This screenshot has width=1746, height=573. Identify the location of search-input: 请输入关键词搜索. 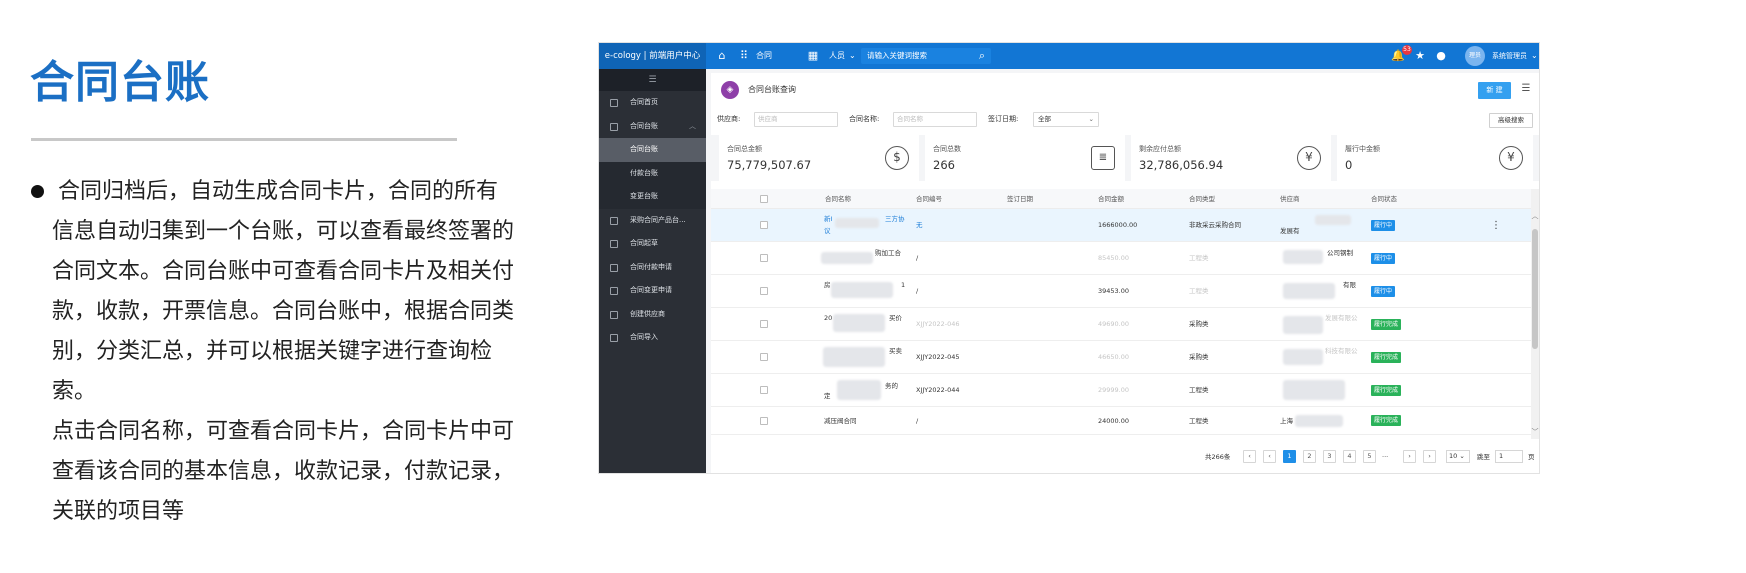
(926, 56).